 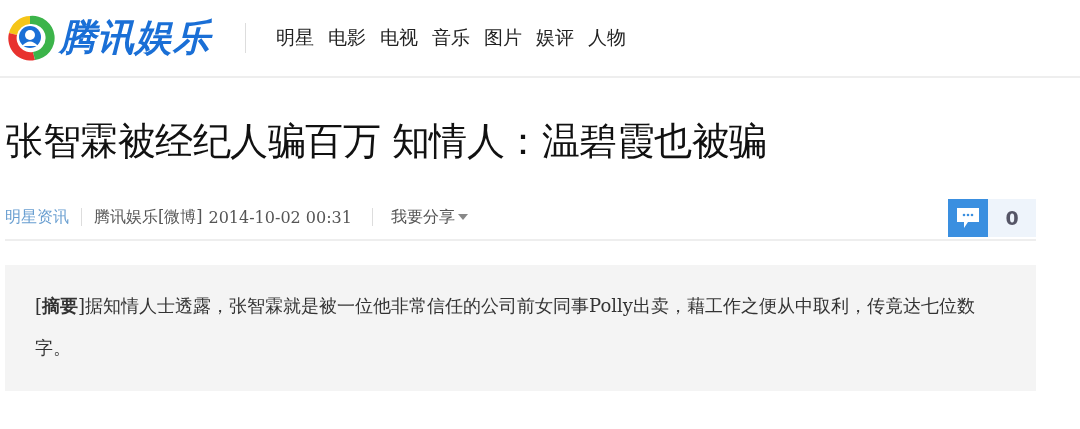 I want to click on summary-text: [摘要]据知情人士透露，张智霖就是被一位他非常信任的公司前女同事Polly出卖，藉工作之便从中取利，传竟达七位数字。, so click(x=505, y=327).